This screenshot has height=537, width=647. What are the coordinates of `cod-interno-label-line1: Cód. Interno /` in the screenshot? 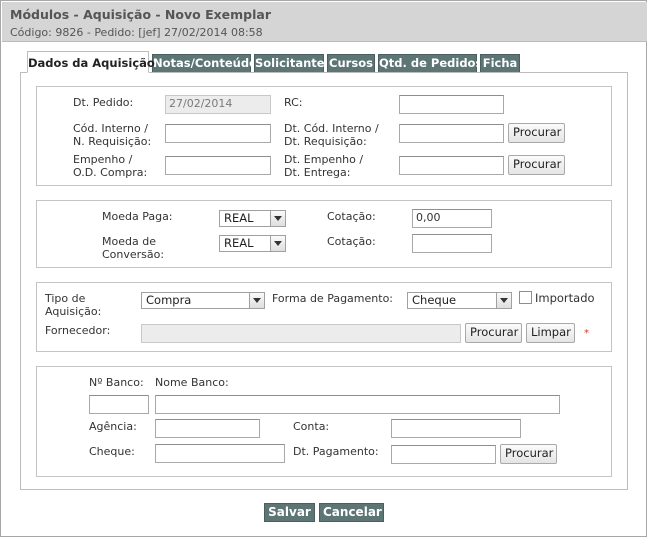 It's located at (110, 128).